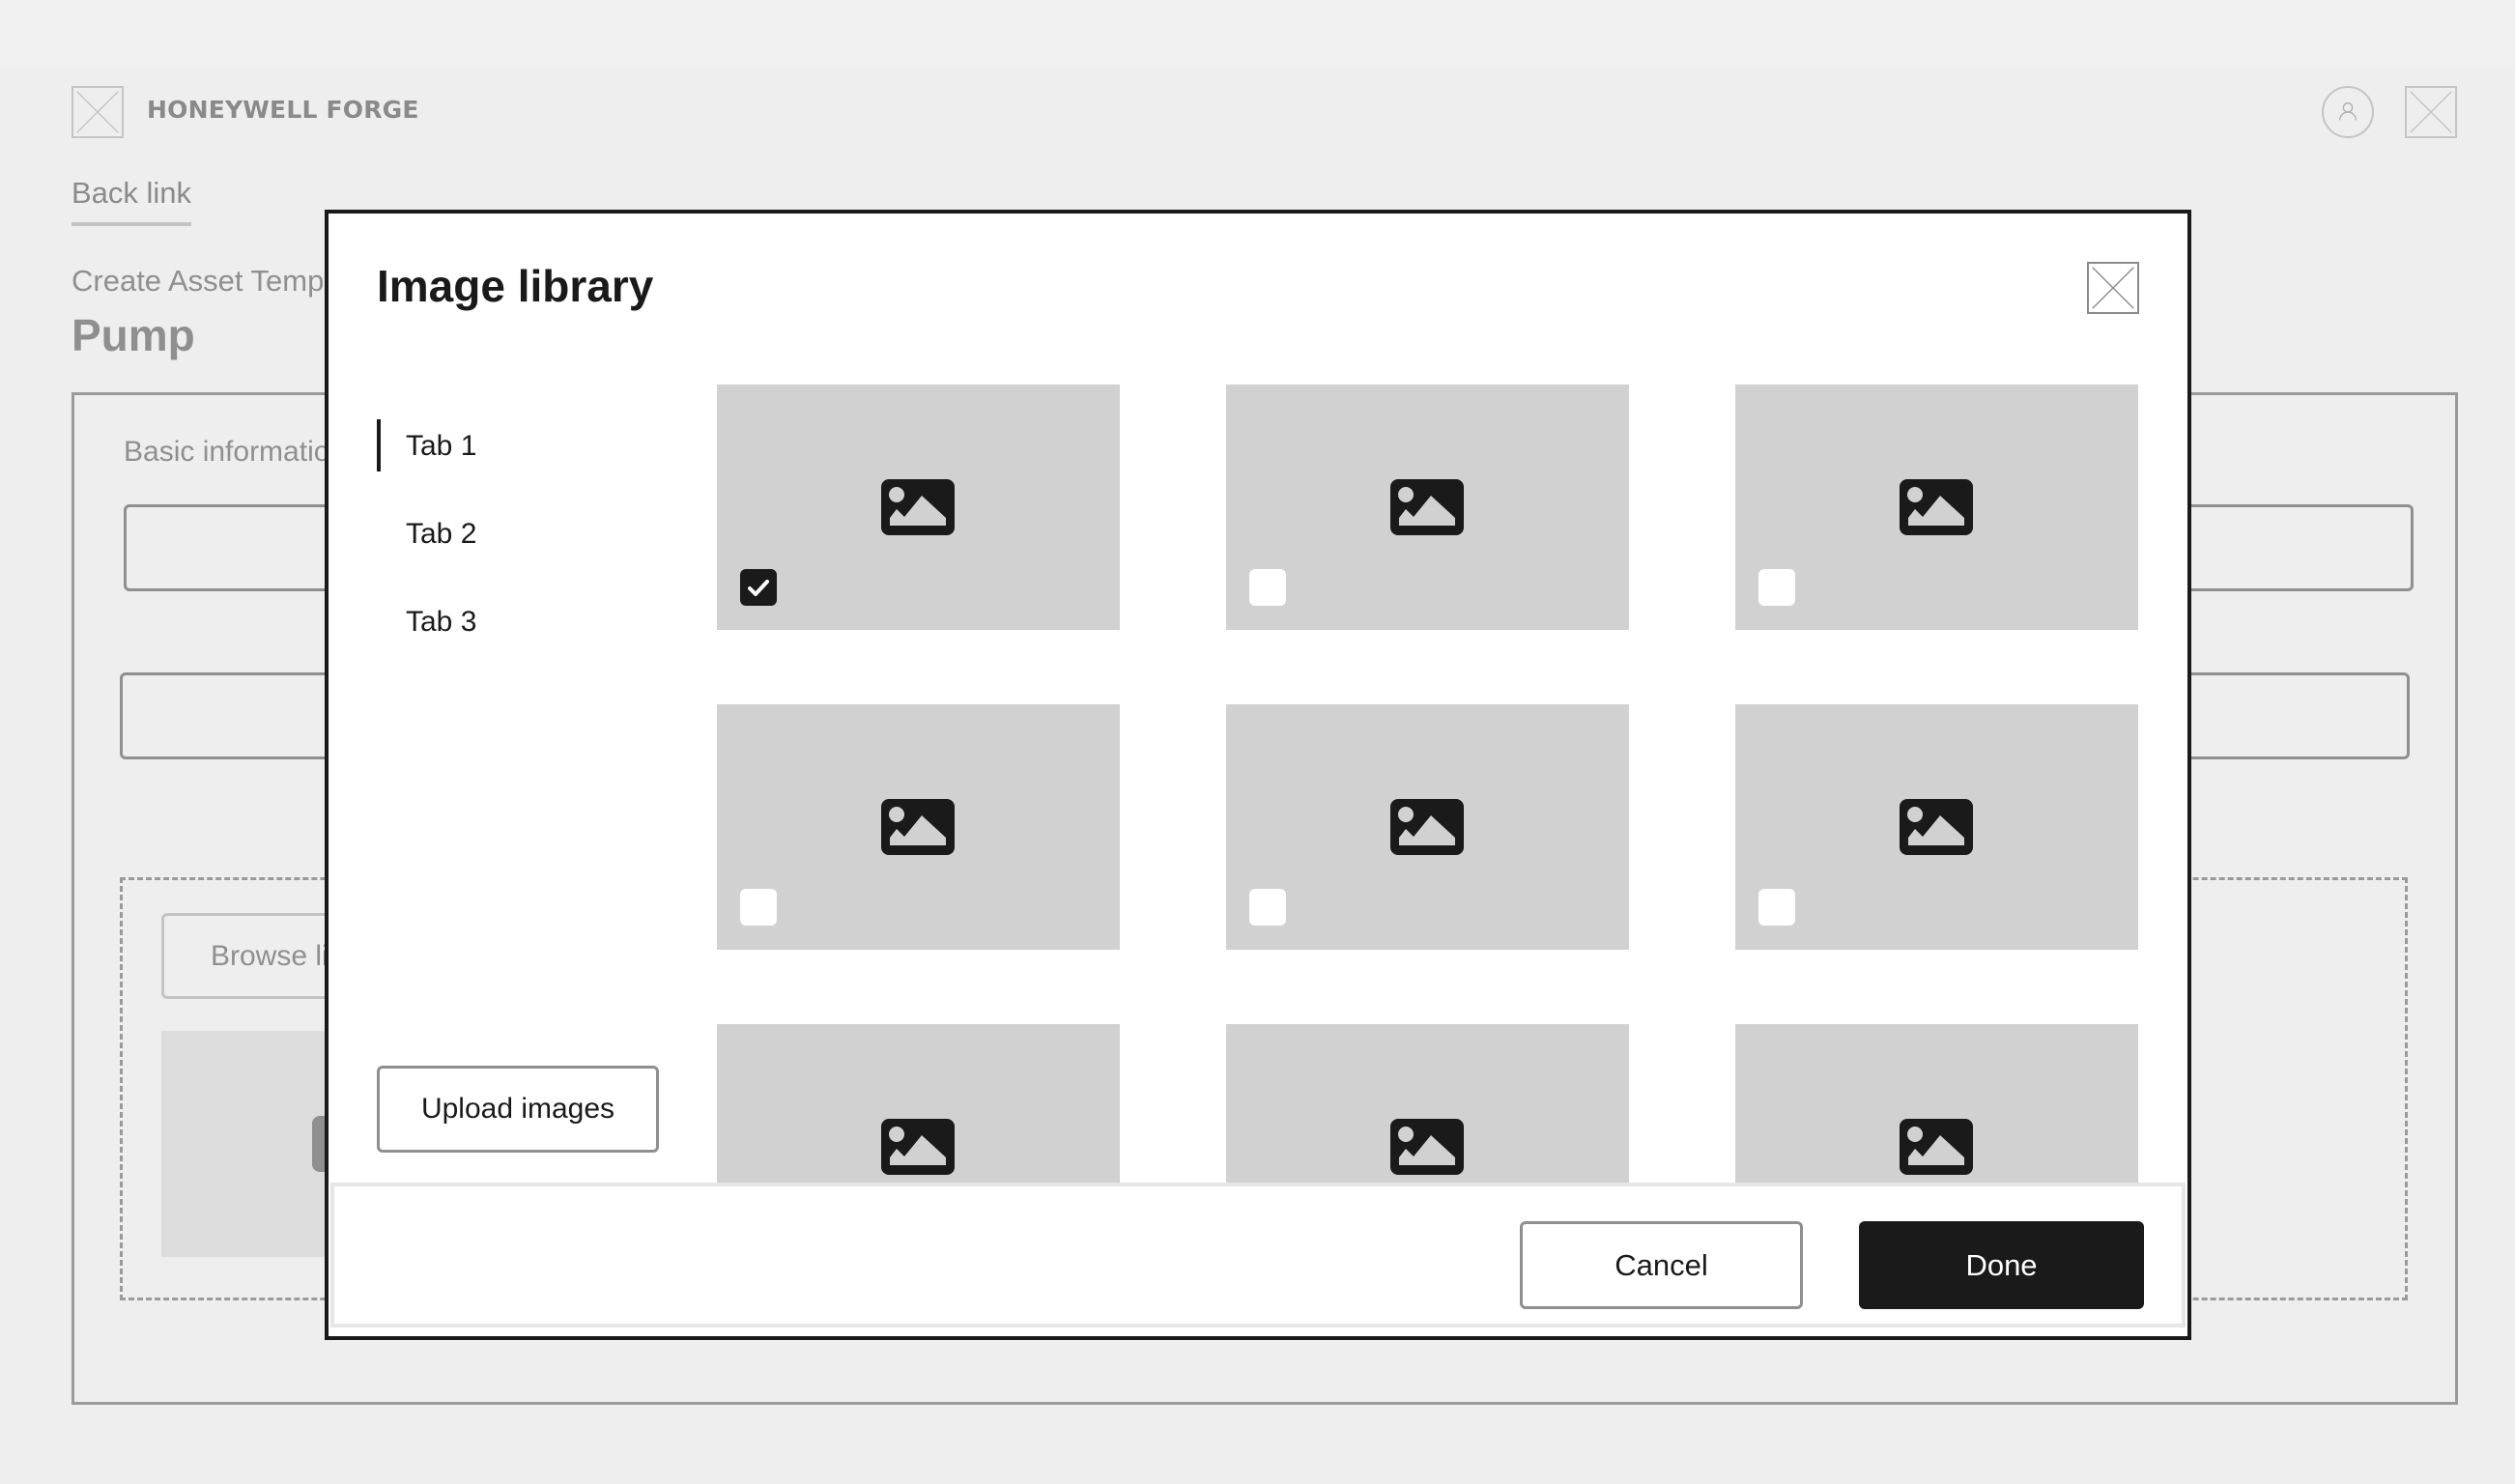 The image size is (2515, 1484). I want to click on user-avatar-button, so click(2348, 112).